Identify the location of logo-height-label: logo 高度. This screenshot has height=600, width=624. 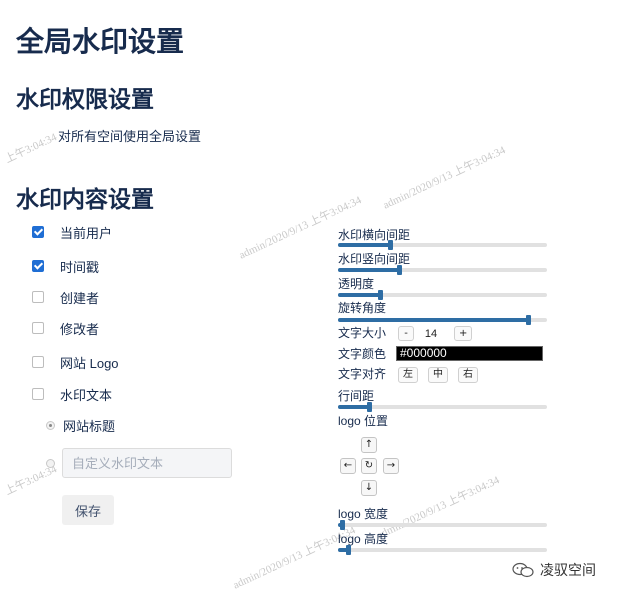
(363, 539).